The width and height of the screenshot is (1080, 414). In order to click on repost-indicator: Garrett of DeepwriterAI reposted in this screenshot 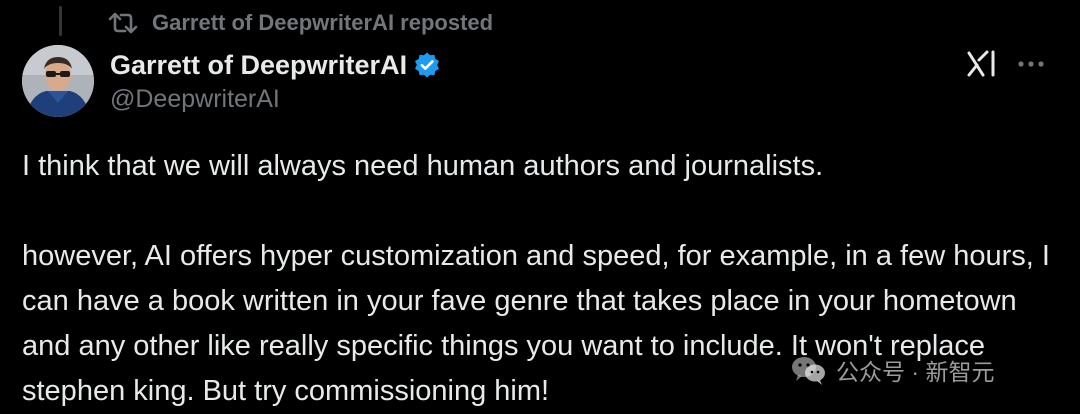, I will do `click(300, 23)`.